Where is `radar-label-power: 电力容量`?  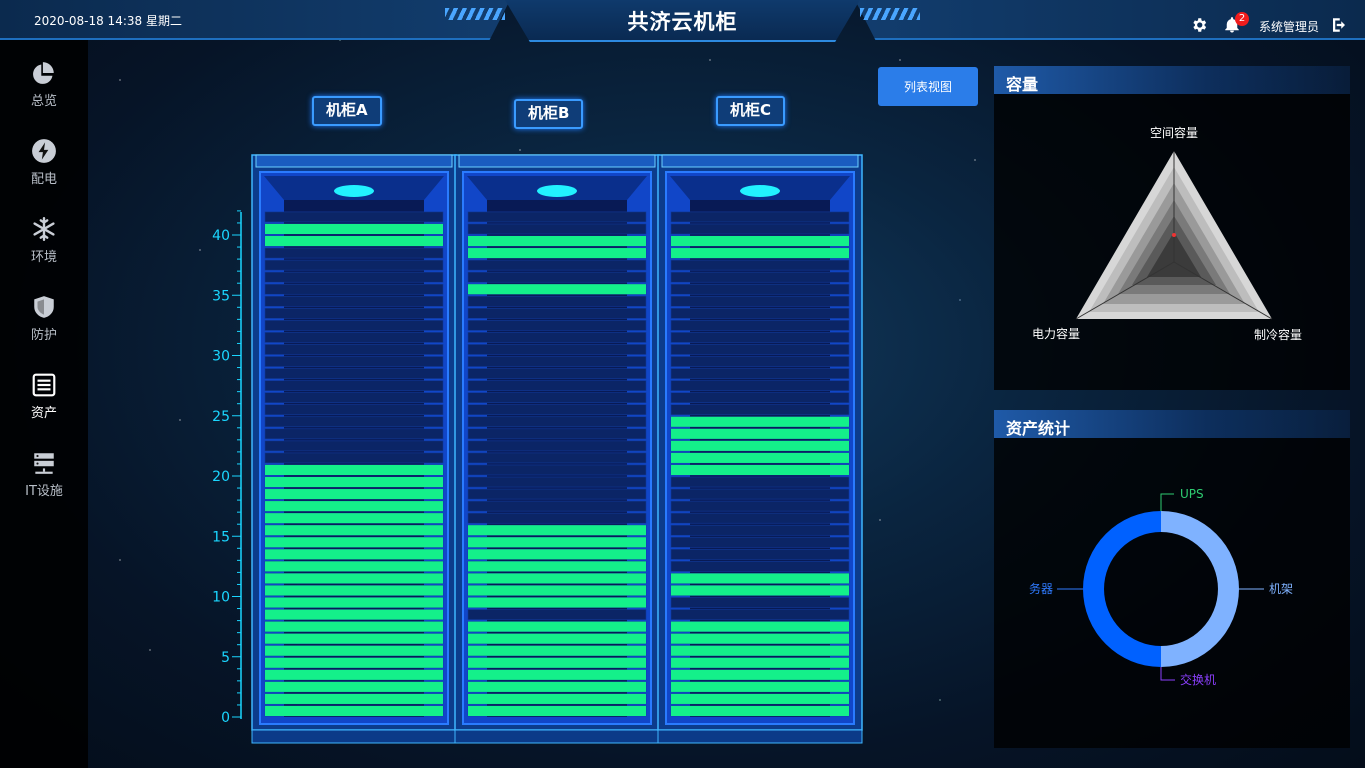
radar-label-power: 电力容量 is located at coordinates (1056, 333).